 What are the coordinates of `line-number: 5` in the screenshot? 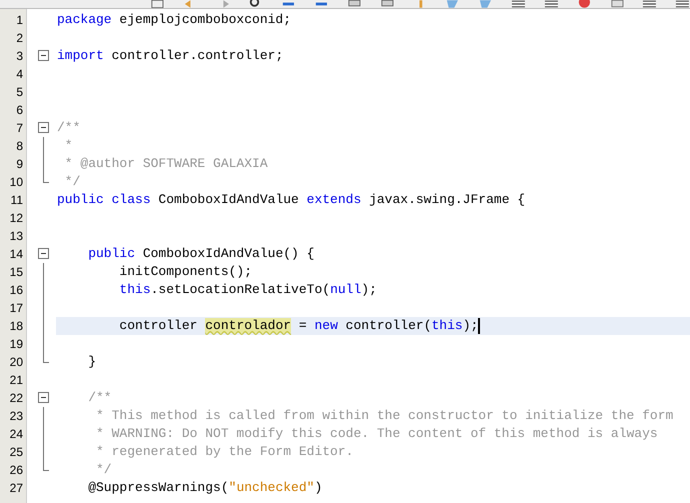 It's located at (19, 92).